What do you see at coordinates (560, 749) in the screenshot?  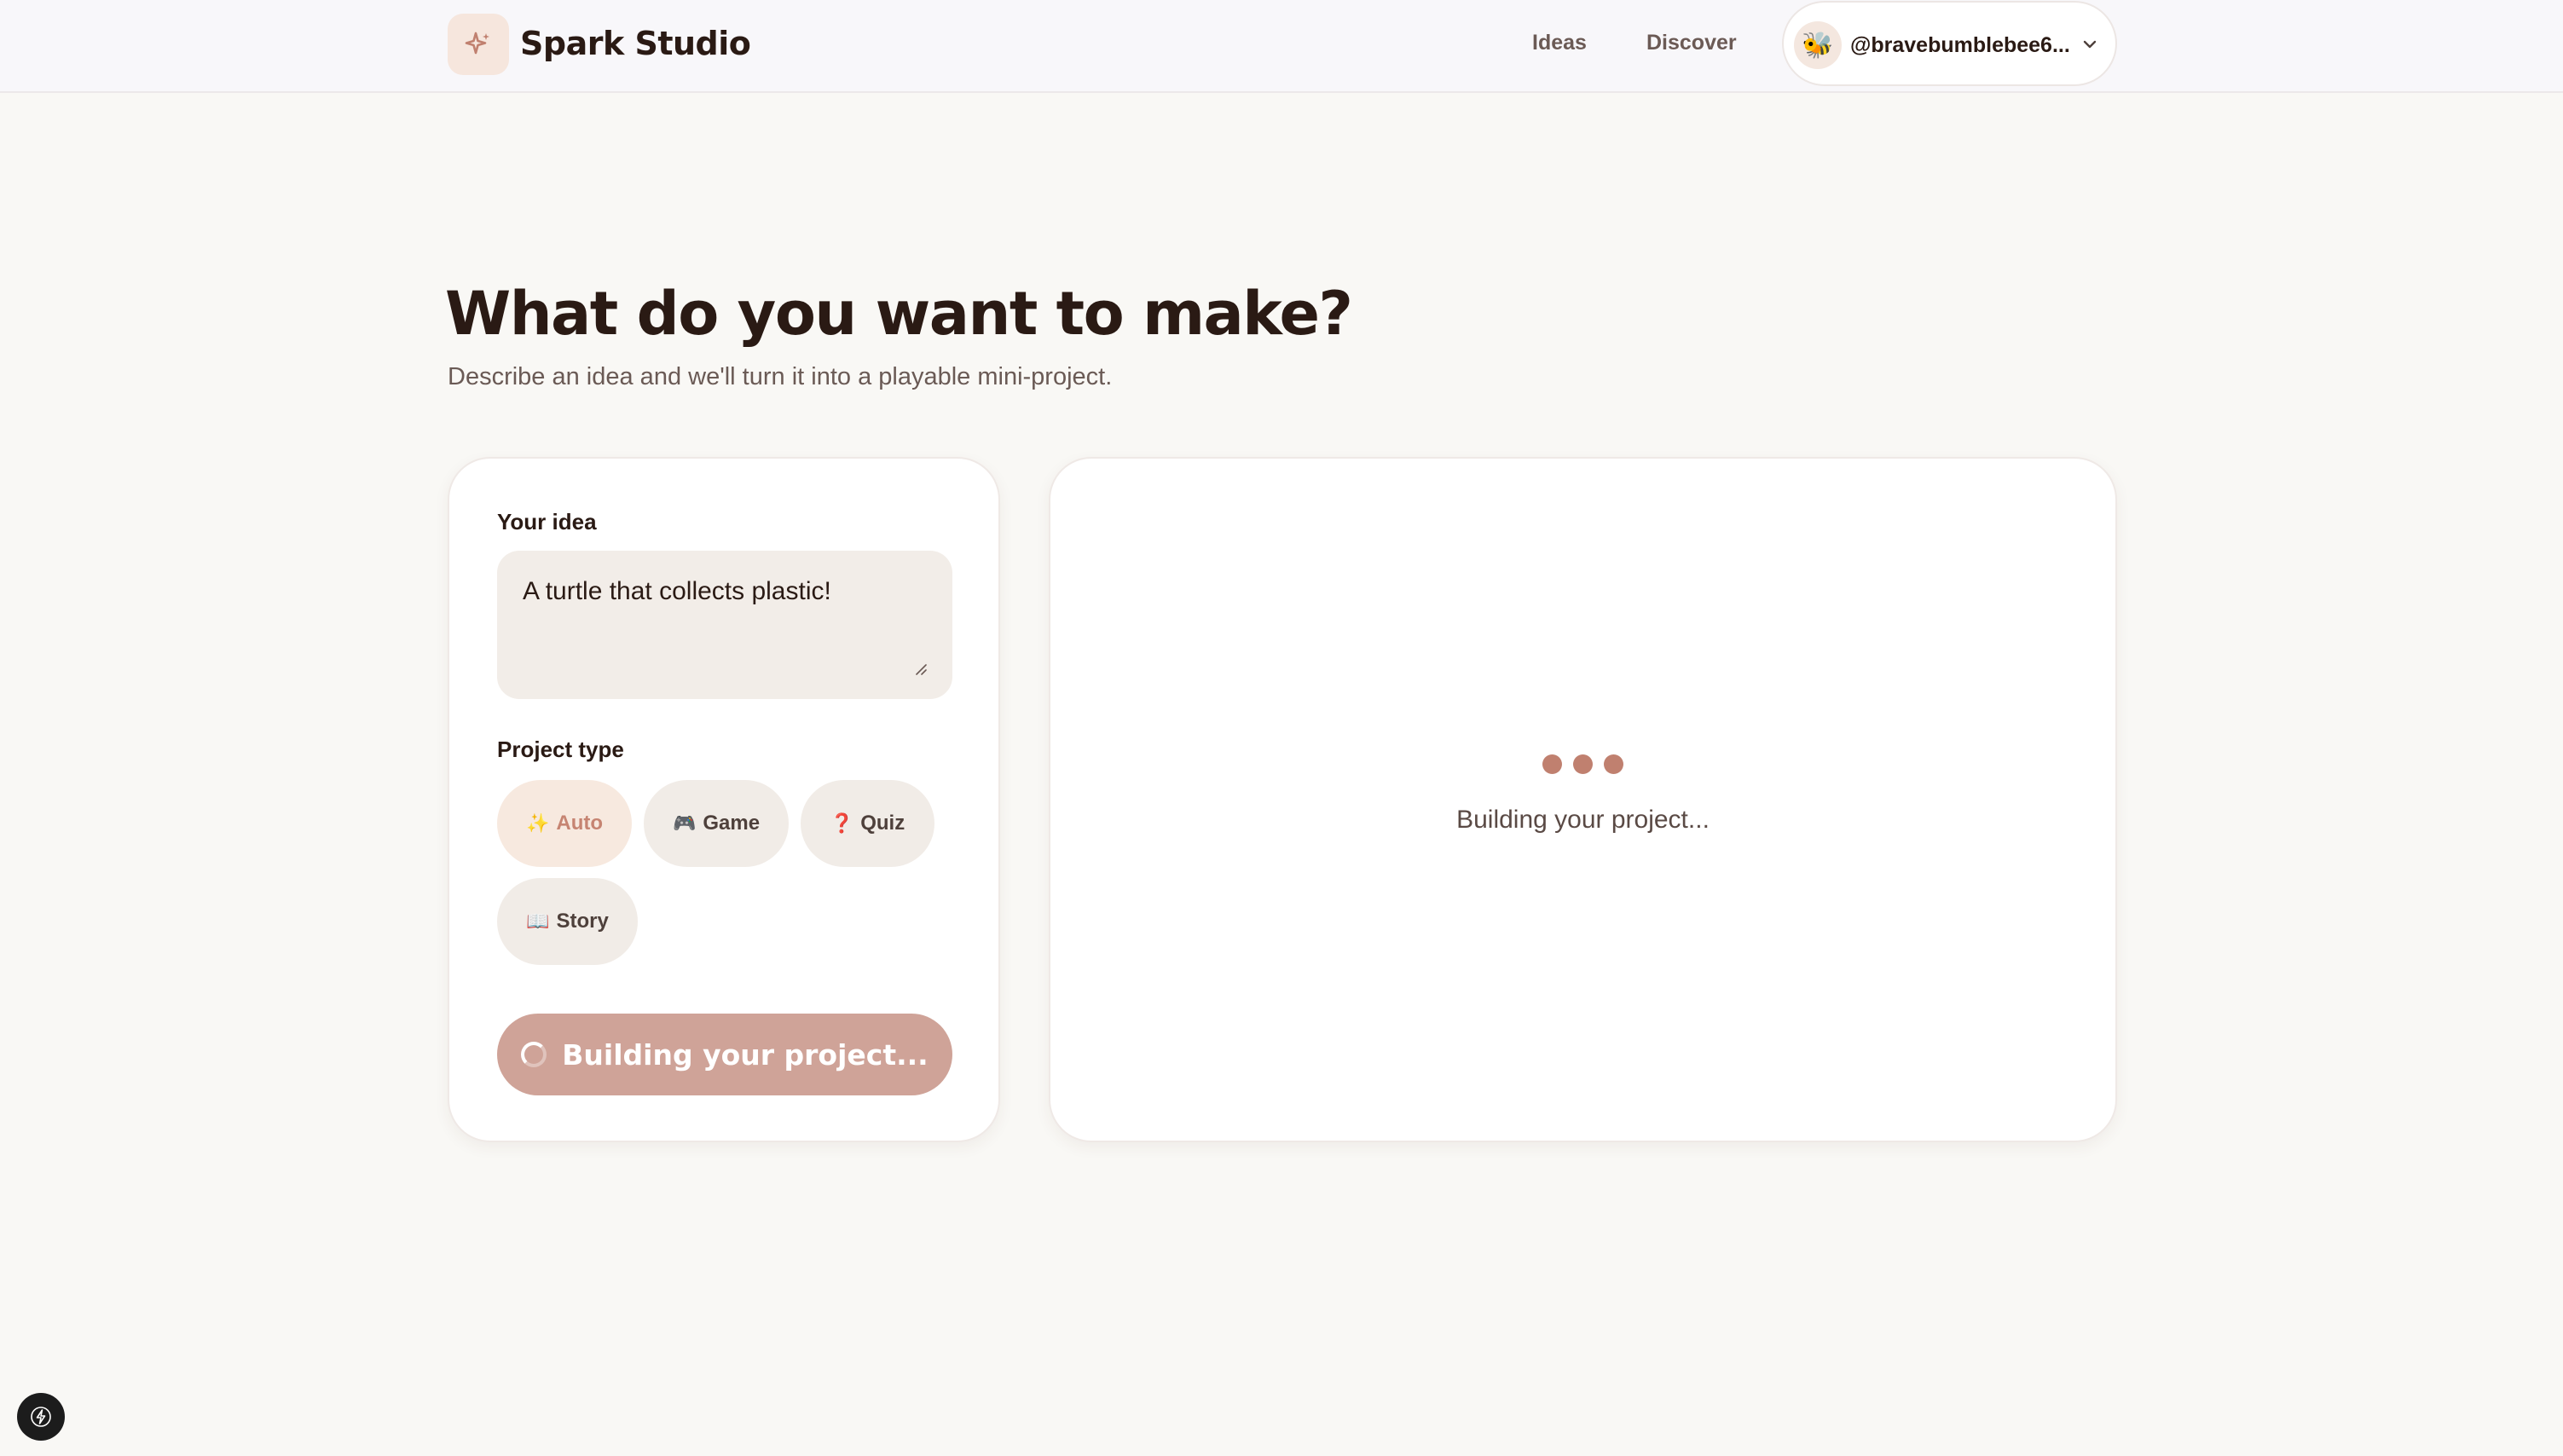 I see `project-type-label: Project type` at bounding box center [560, 749].